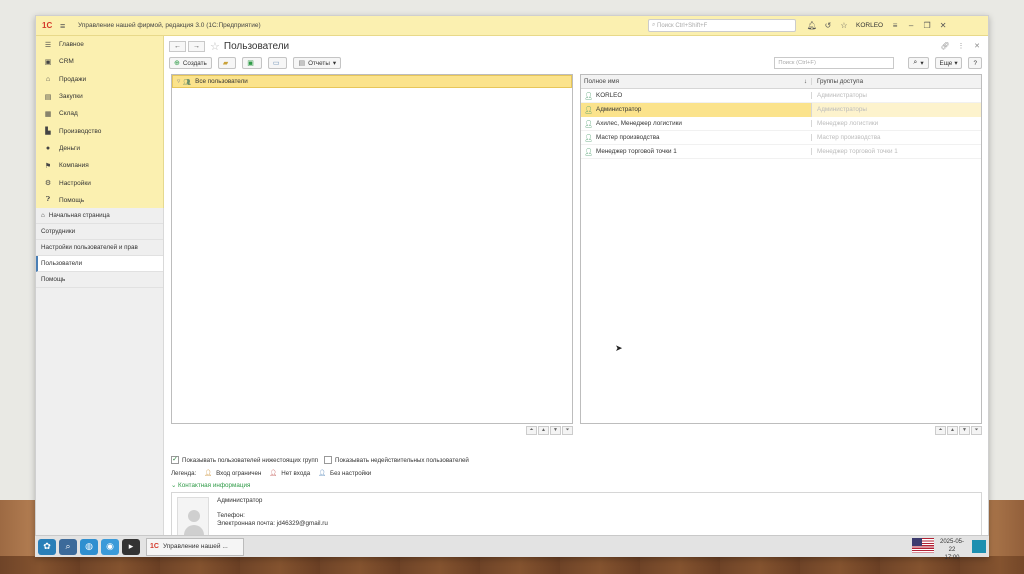 Image resolution: width=1024 pixels, height=574 pixels. What do you see at coordinates (48, 148) in the screenshot?
I see `money-icon: ●` at bounding box center [48, 148].